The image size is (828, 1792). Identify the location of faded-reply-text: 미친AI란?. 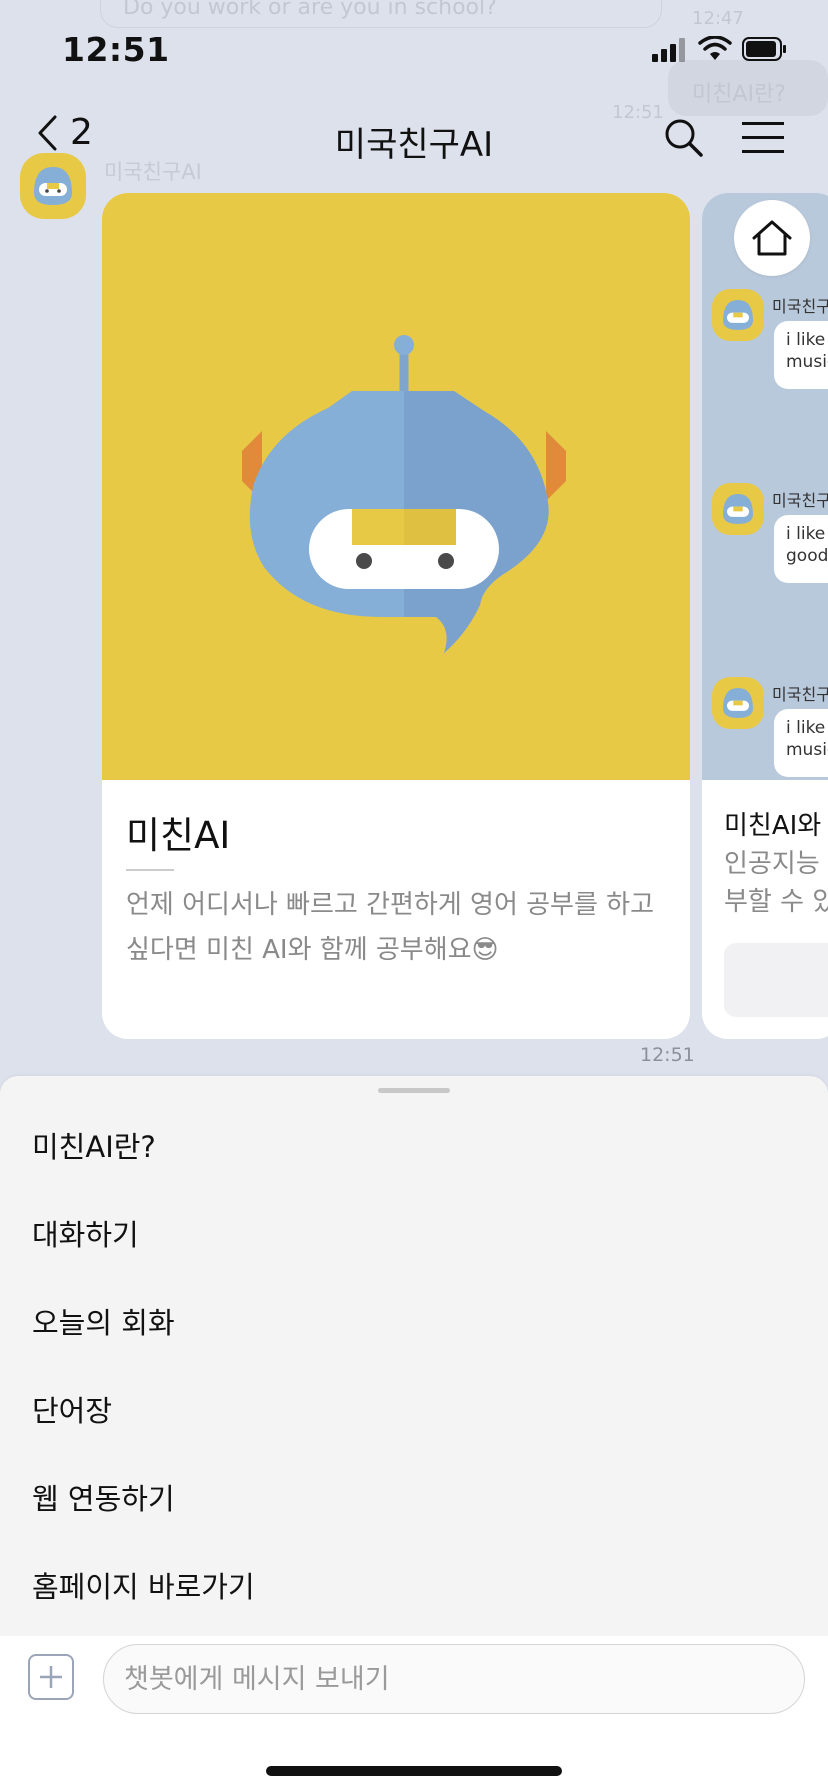
(739, 94).